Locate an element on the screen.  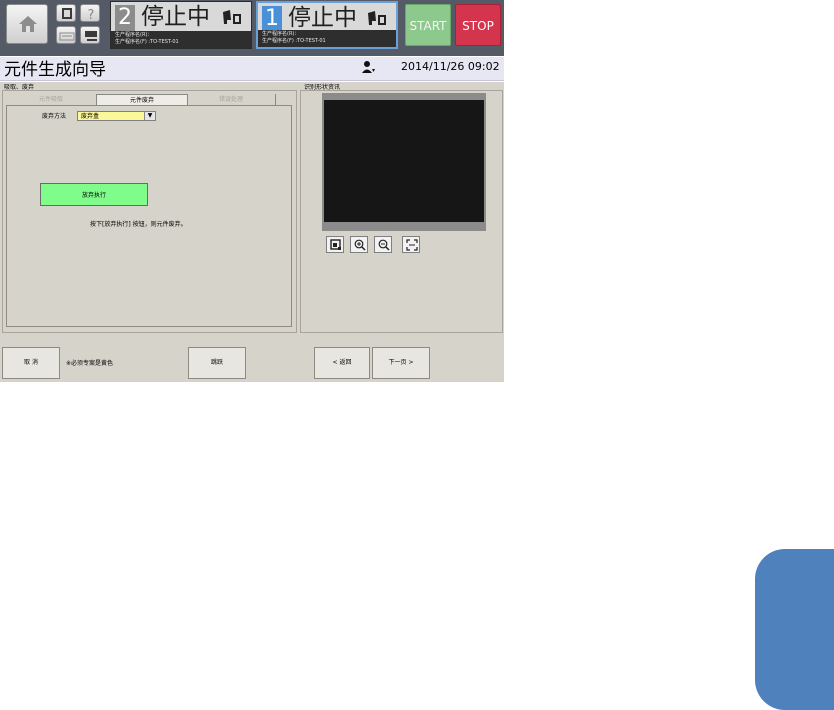
zoom-in-button is located at coordinates (359, 244).